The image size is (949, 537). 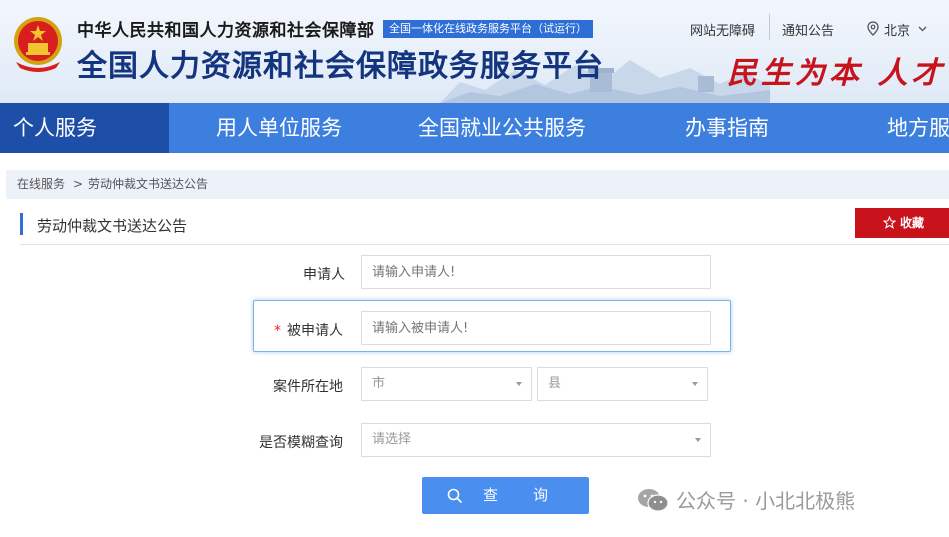 What do you see at coordinates (277, 331) in the screenshot?
I see `required-mark: *` at bounding box center [277, 331].